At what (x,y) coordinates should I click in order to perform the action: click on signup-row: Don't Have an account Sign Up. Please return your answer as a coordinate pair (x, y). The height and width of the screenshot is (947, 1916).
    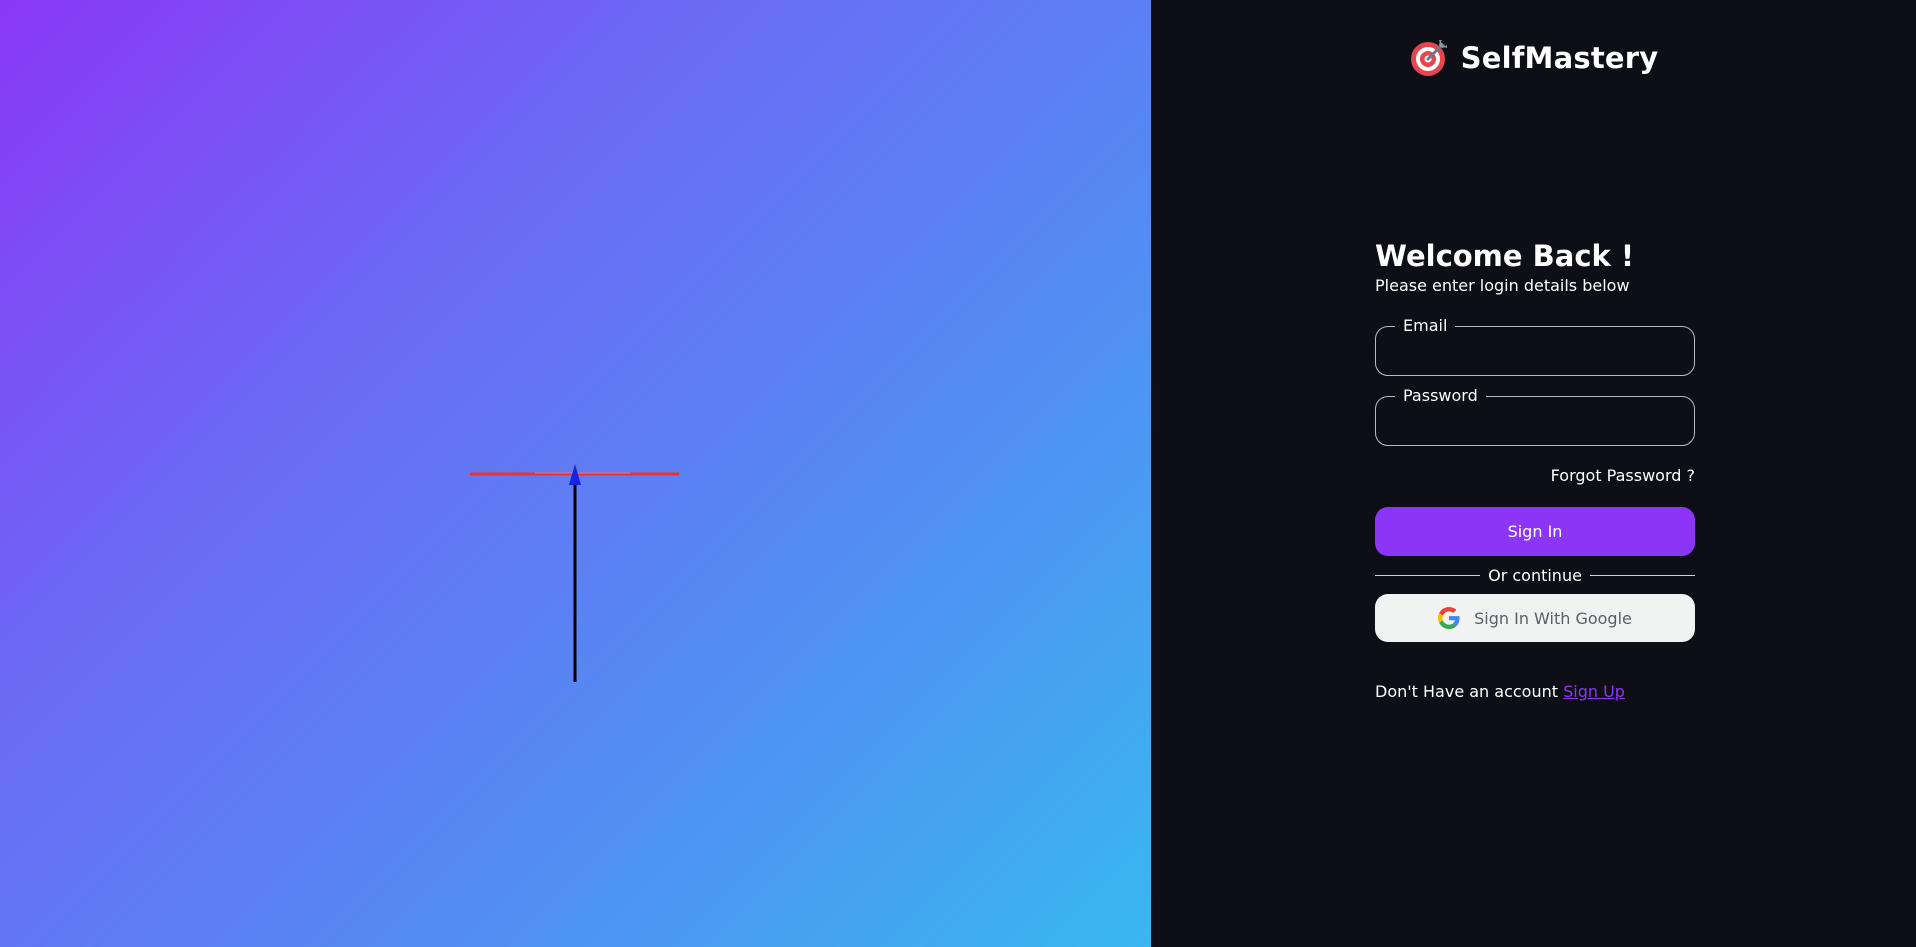
    Looking at the image, I should click on (1535, 691).